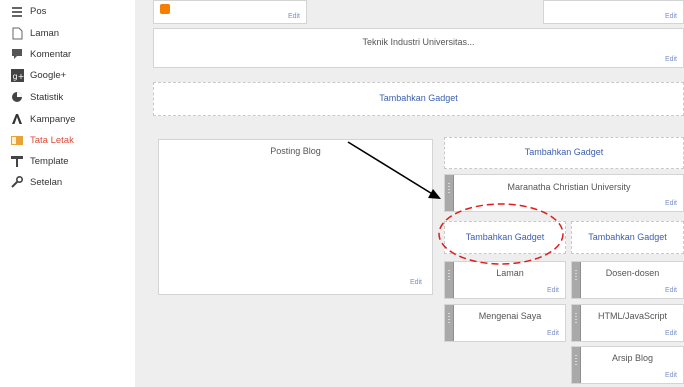 This screenshot has width=684, height=387. I want to click on gadget-title: Arsip Blog, so click(632, 358).